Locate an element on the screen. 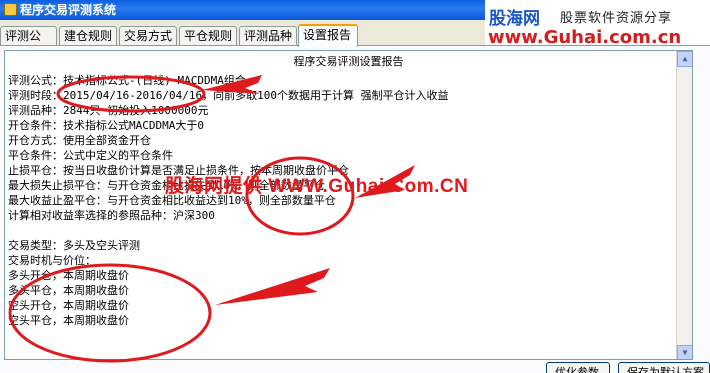 The width and height of the screenshot is (710, 373). tab-formula: 评测公式 is located at coordinates (28, 44).